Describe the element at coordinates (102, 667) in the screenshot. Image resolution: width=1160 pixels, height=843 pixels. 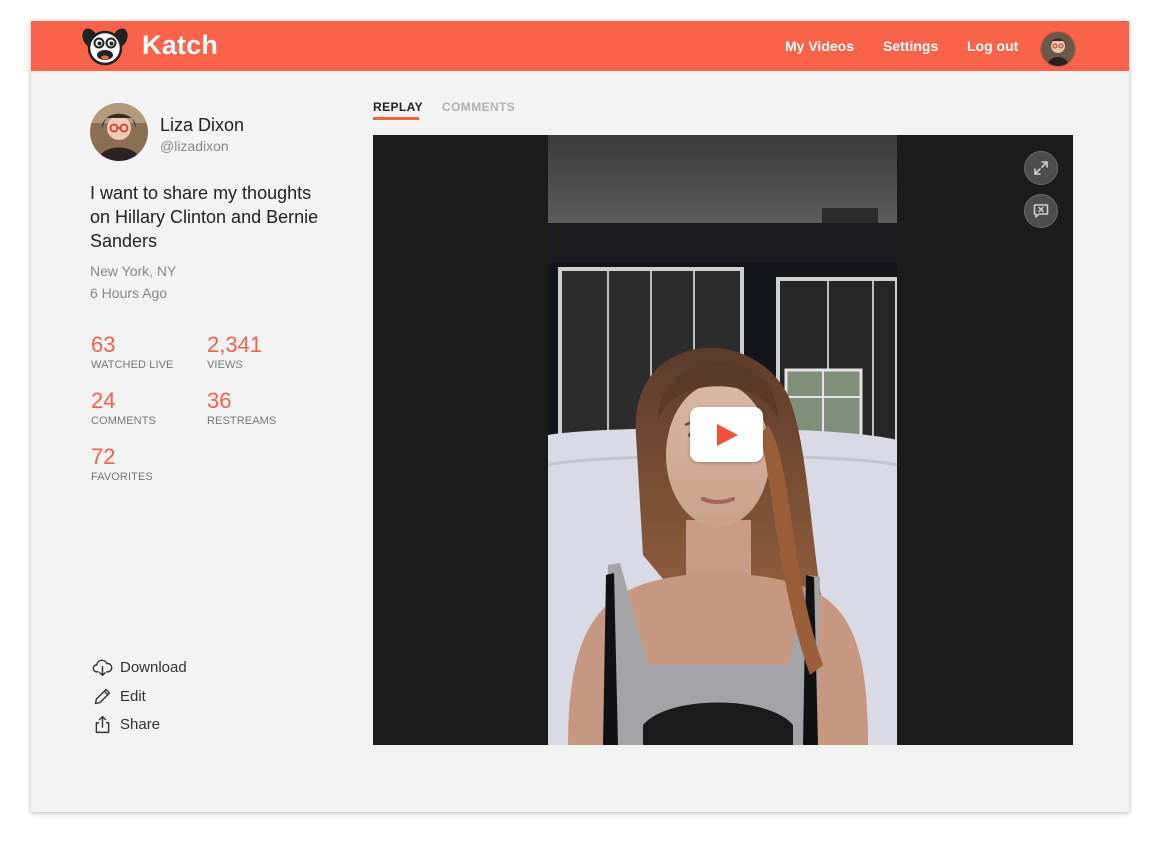
I see `cloud-download-icon` at that location.